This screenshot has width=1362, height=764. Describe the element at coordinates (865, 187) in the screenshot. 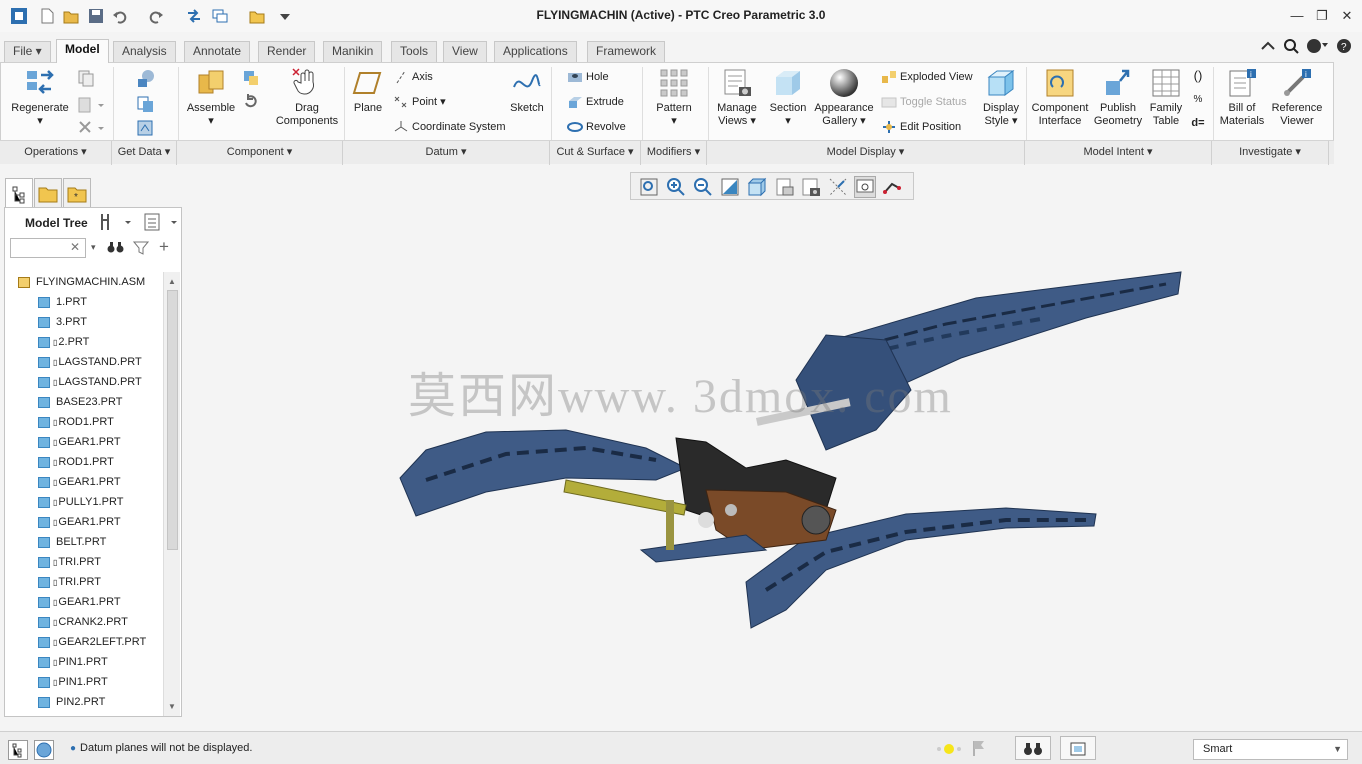

I see `spin-center-icon` at that location.